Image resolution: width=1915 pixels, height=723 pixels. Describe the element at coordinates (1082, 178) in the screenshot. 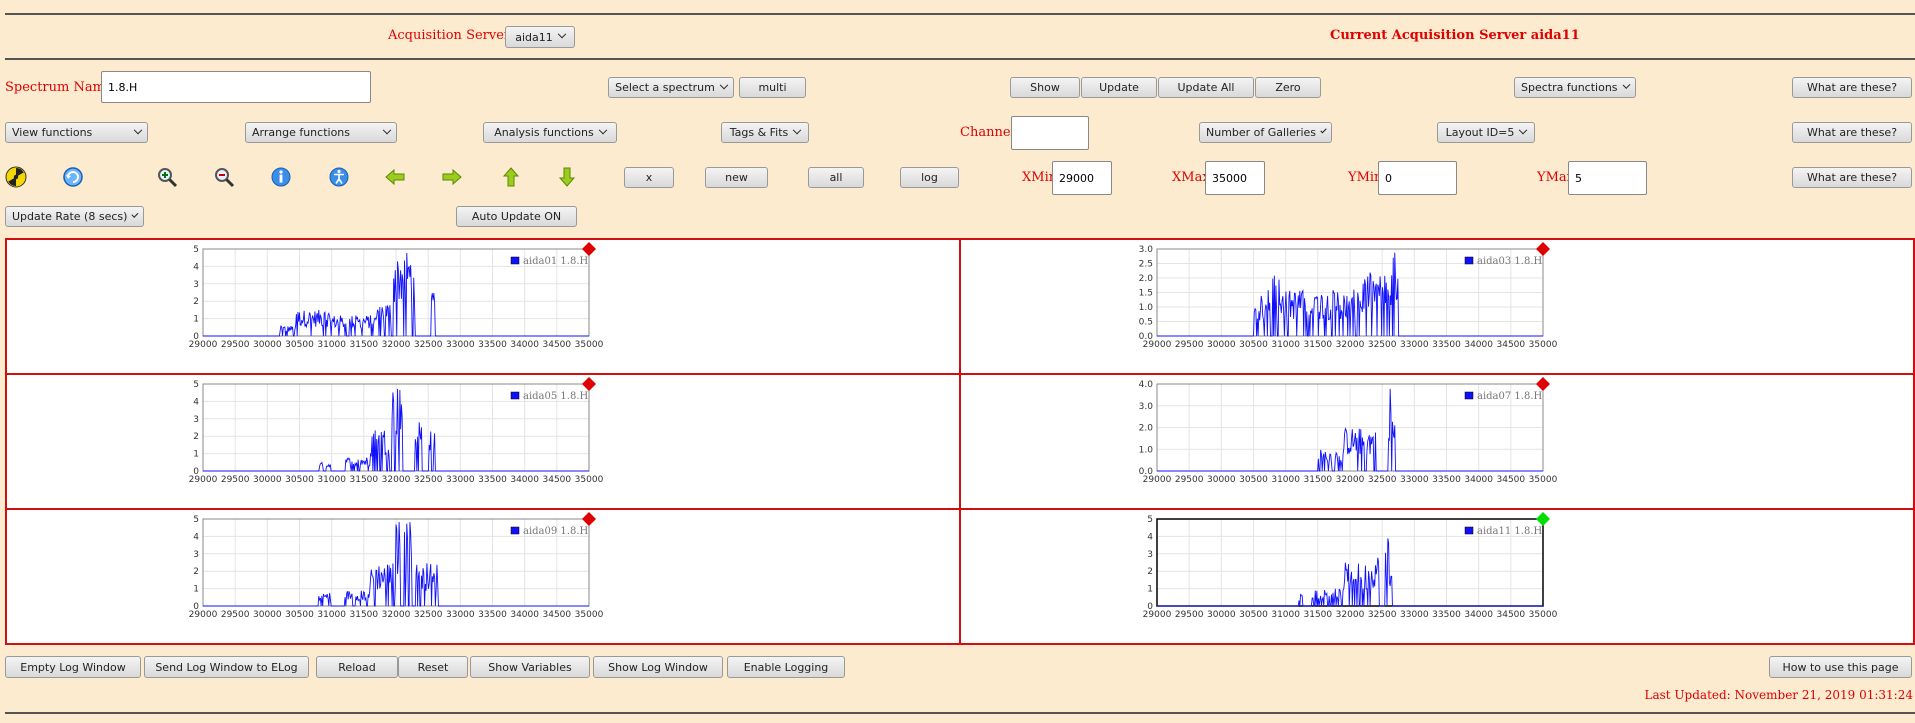

I see `xmin-input: 29000` at that location.